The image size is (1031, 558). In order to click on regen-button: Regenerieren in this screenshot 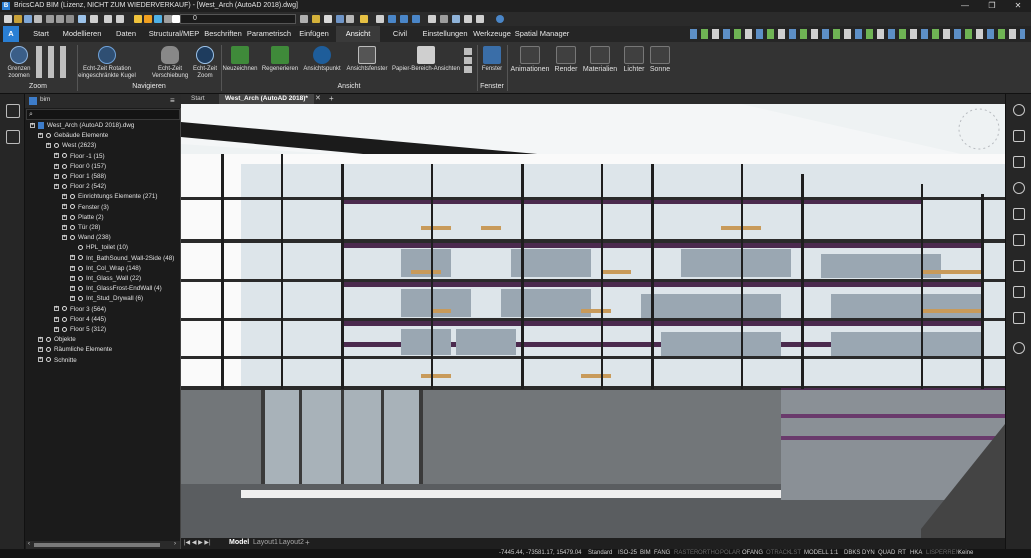, I will do `click(280, 59)`.